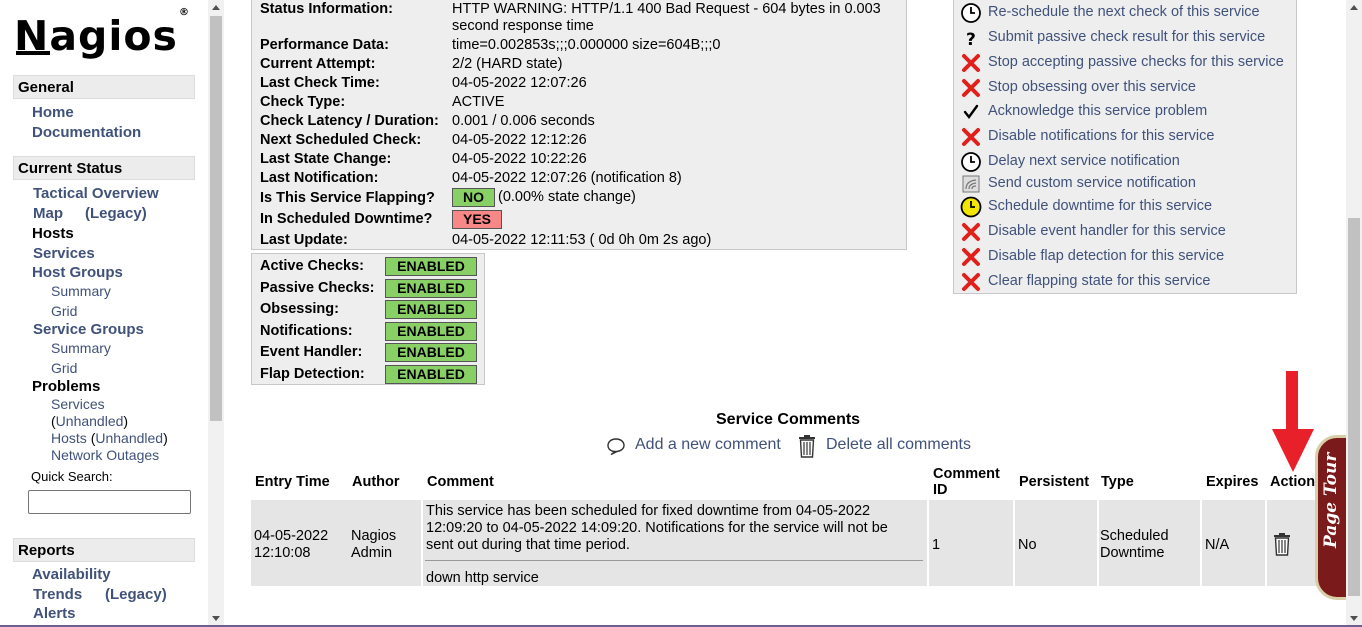 This screenshot has width=1362, height=627. What do you see at coordinates (319, 178) in the screenshot?
I see `last-notification-label: Last Notification:` at bounding box center [319, 178].